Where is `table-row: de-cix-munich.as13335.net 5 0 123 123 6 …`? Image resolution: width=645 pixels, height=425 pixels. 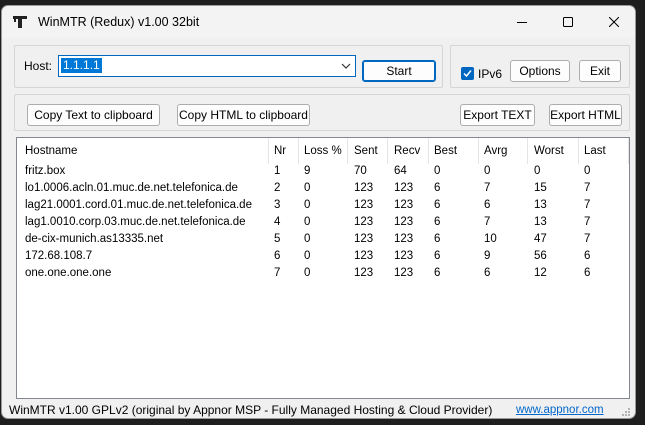
table-row: de-cix-munich.as13335.net 5 0 123 123 6 … is located at coordinates (323, 240).